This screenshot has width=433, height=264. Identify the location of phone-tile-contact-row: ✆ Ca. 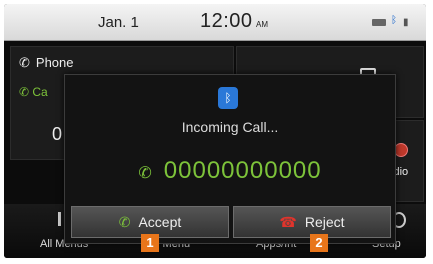
(33, 92).